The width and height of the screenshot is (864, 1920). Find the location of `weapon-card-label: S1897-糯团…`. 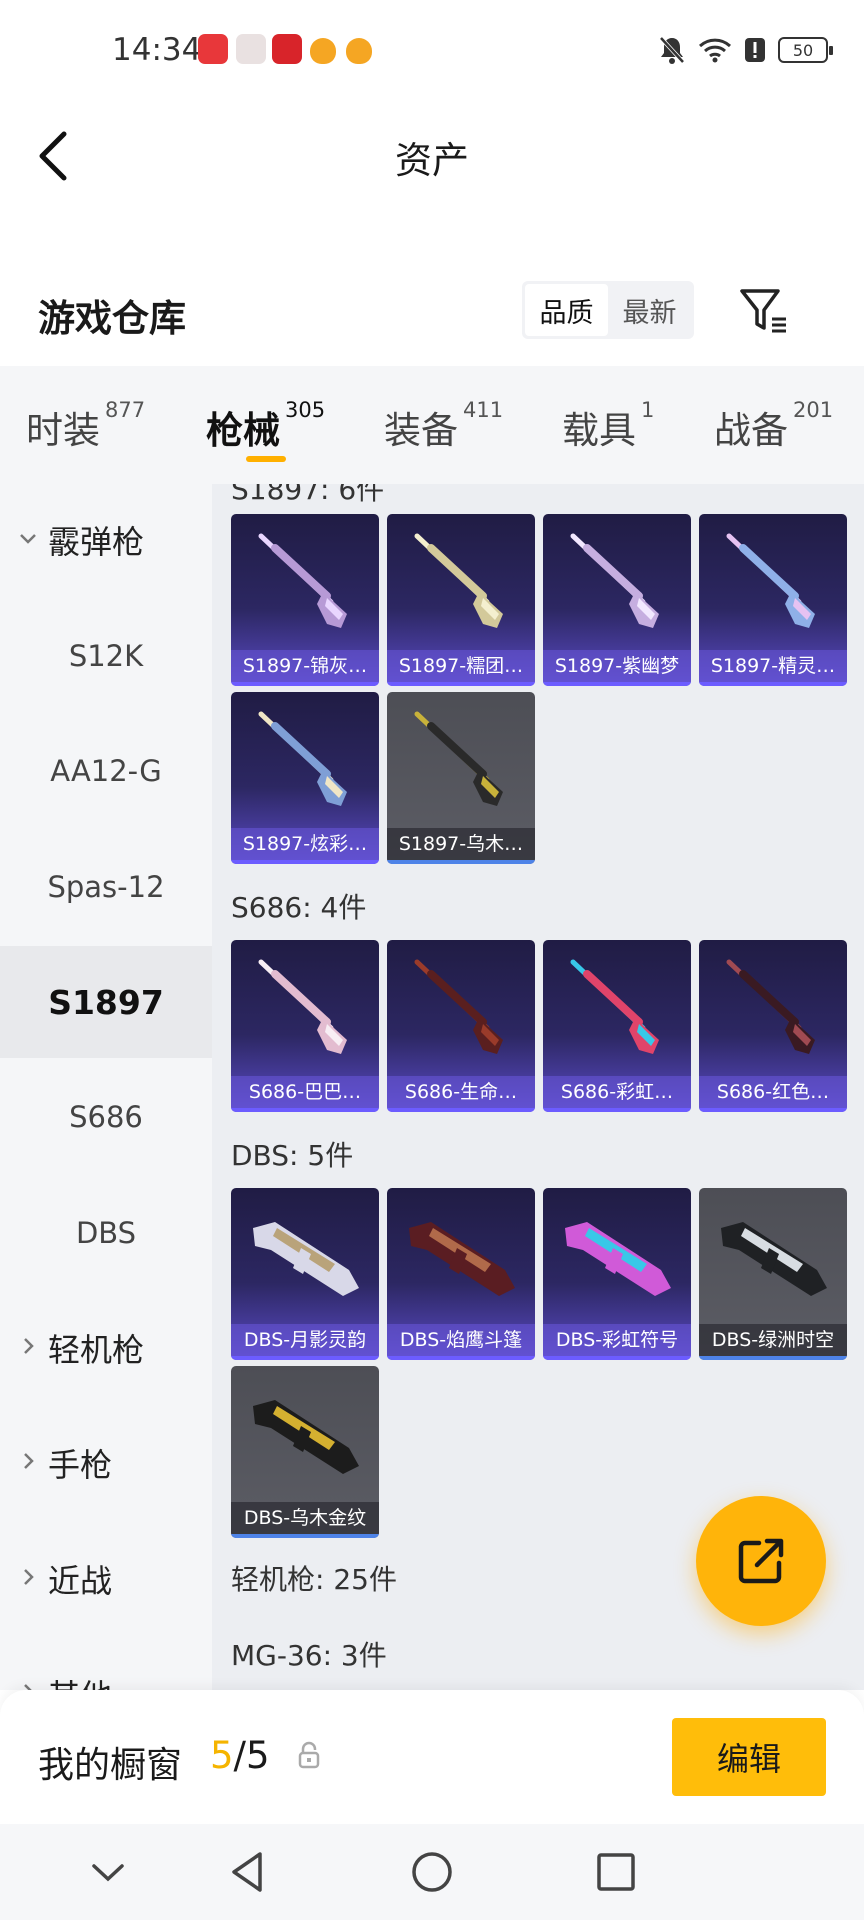

weapon-card-label: S1897-糯团… is located at coordinates (461, 666).